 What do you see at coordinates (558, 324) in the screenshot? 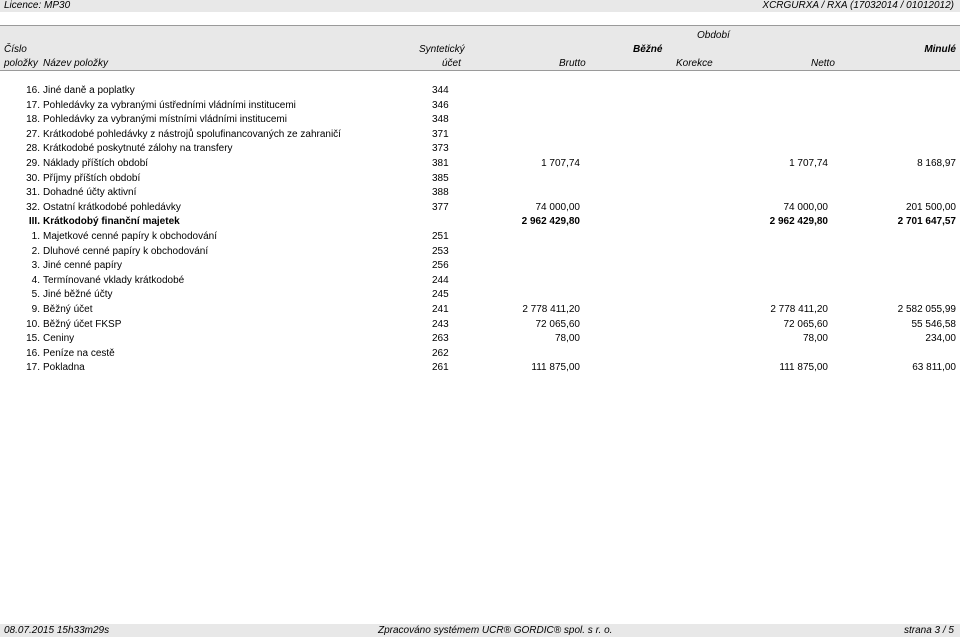
I see `item-brutto: 72 065,60` at bounding box center [558, 324].